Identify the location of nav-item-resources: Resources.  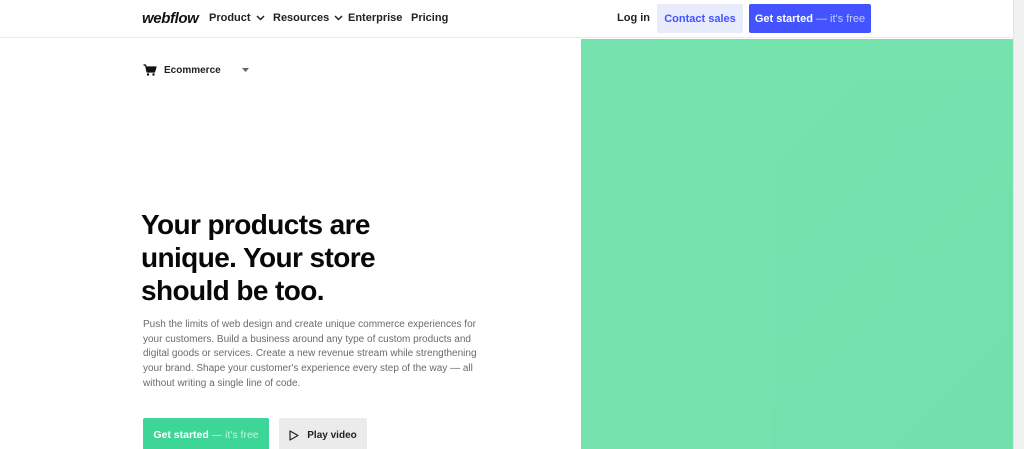
(308, 18).